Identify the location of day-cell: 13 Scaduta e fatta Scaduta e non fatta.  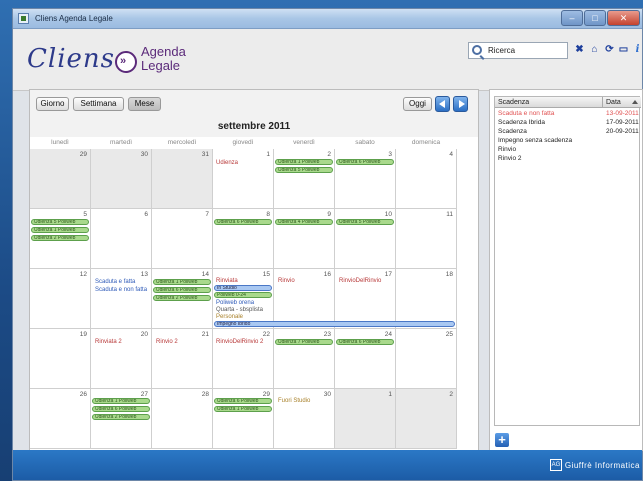
(121, 299).